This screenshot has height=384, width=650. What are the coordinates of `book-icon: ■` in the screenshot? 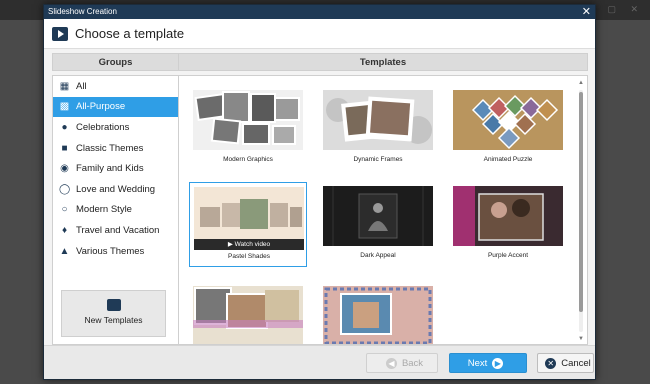 It's located at (64, 148).